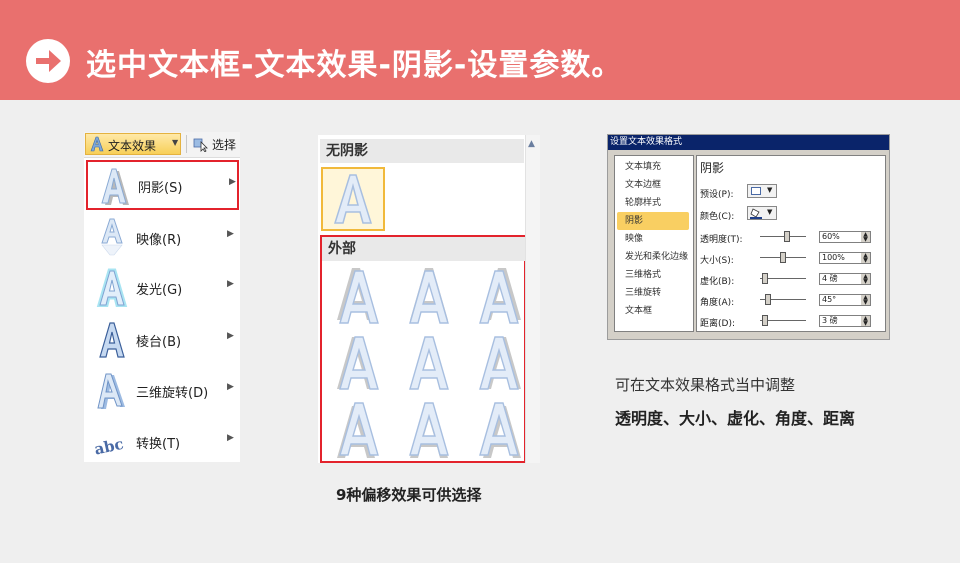 This screenshot has width=960, height=563. I want to click on menu-item-label: 三维旋转(D), so click(172, 393).